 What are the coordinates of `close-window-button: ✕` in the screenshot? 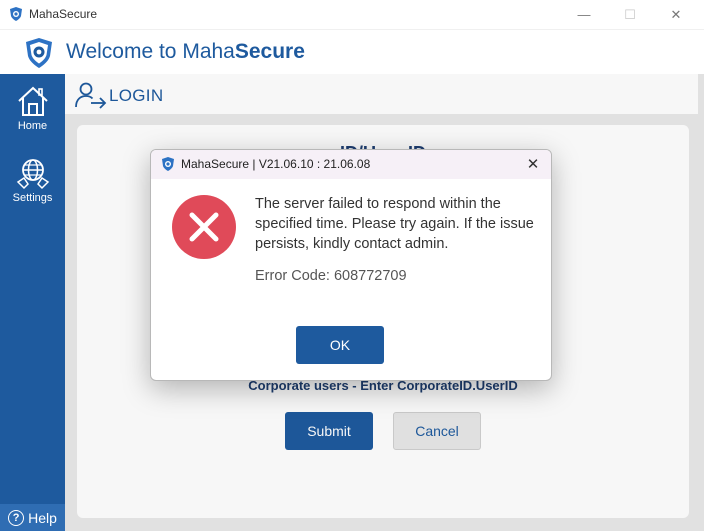 It's located at (676, 14).